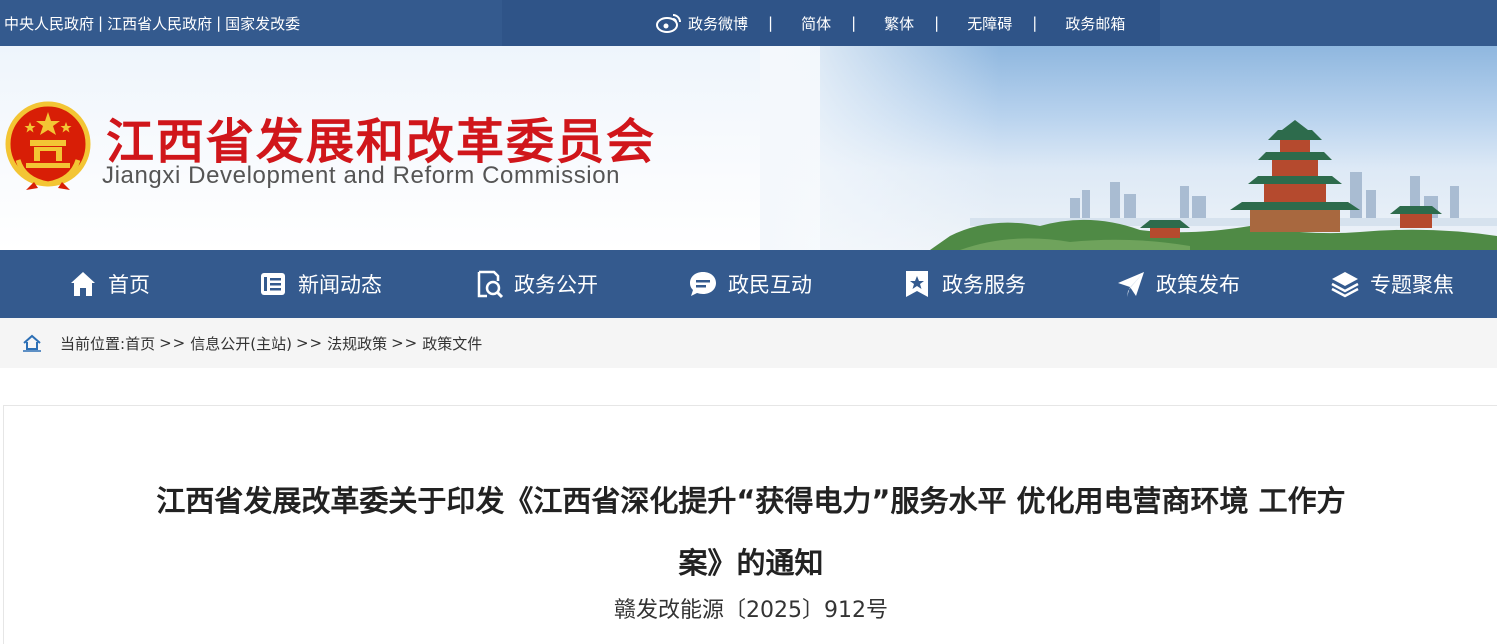 This screenshot has height=644, width=1497. Describe the element at coordinates (140, 343) in the screenshot. I see `breadcrumb-item-home: 首页` at that location.